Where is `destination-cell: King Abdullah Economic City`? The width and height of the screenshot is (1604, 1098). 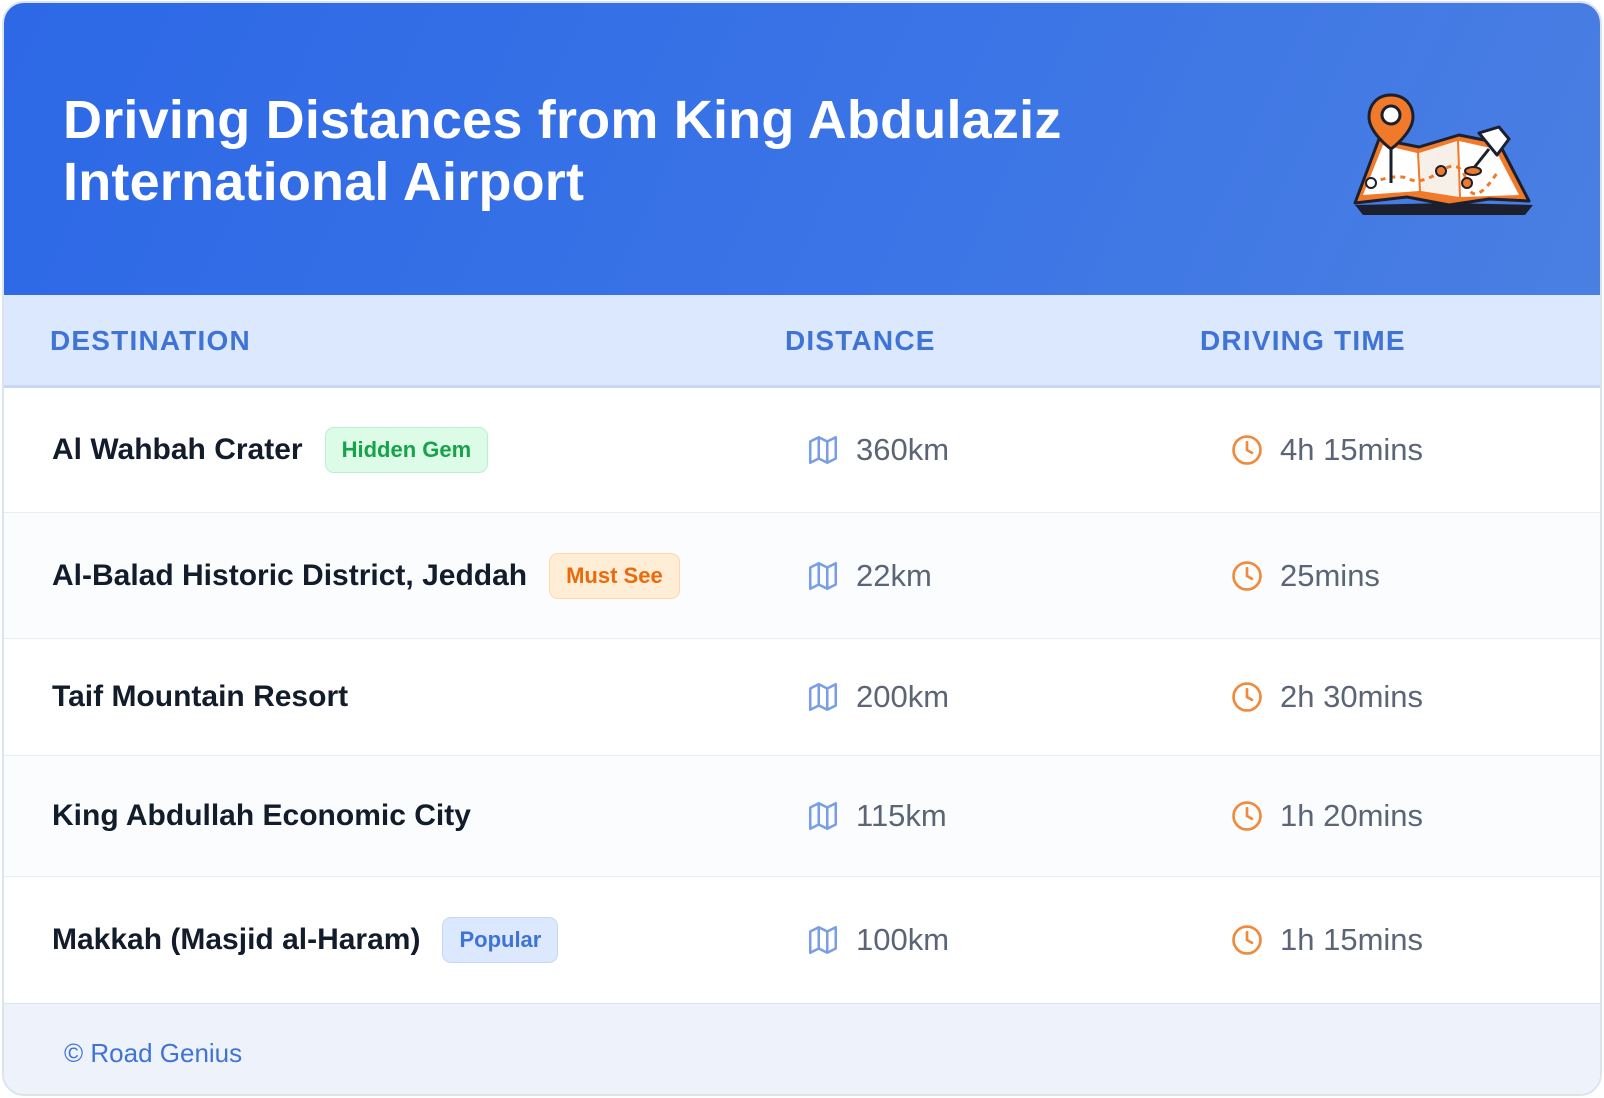
destination-cell: King Abdullah Economic City is located at coordinates (261, 816).